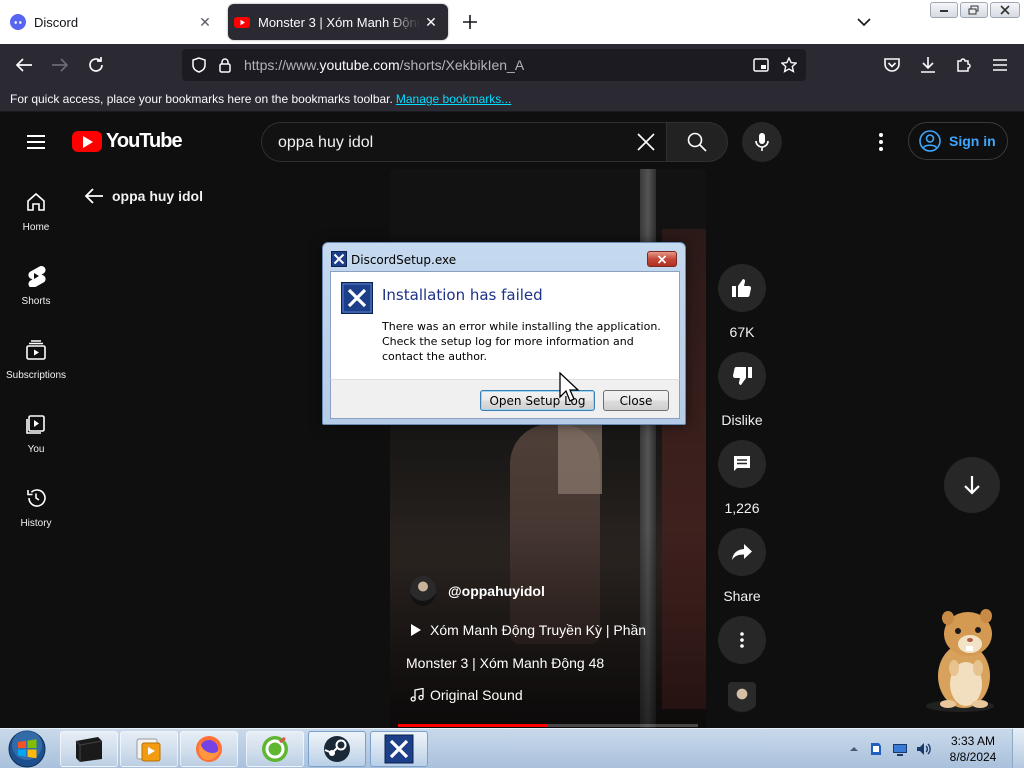 The image size is (1024, 768). What do you see at coordinates (964, 65) in the screenshot?
I see `extensions-button` at bounding box center [964, 65].